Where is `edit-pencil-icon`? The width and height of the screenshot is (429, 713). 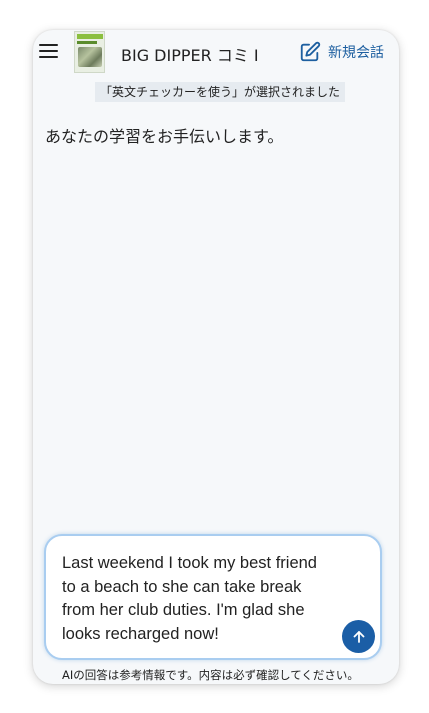 edit-pencil-icon is located at coordinates (310, 51).